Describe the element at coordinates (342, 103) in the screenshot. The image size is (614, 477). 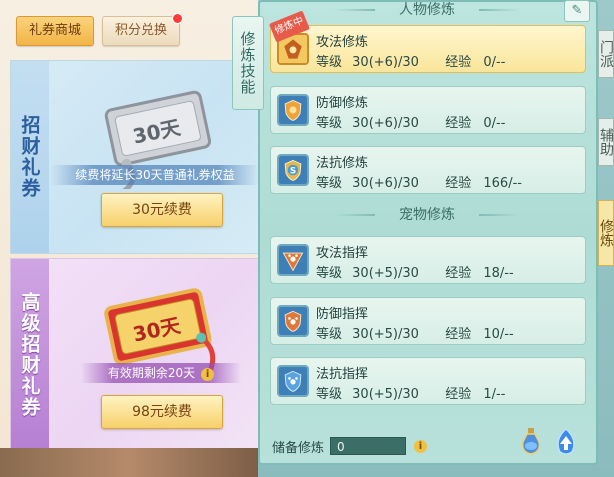
I see `skill-name: 防御修炼` at that location.